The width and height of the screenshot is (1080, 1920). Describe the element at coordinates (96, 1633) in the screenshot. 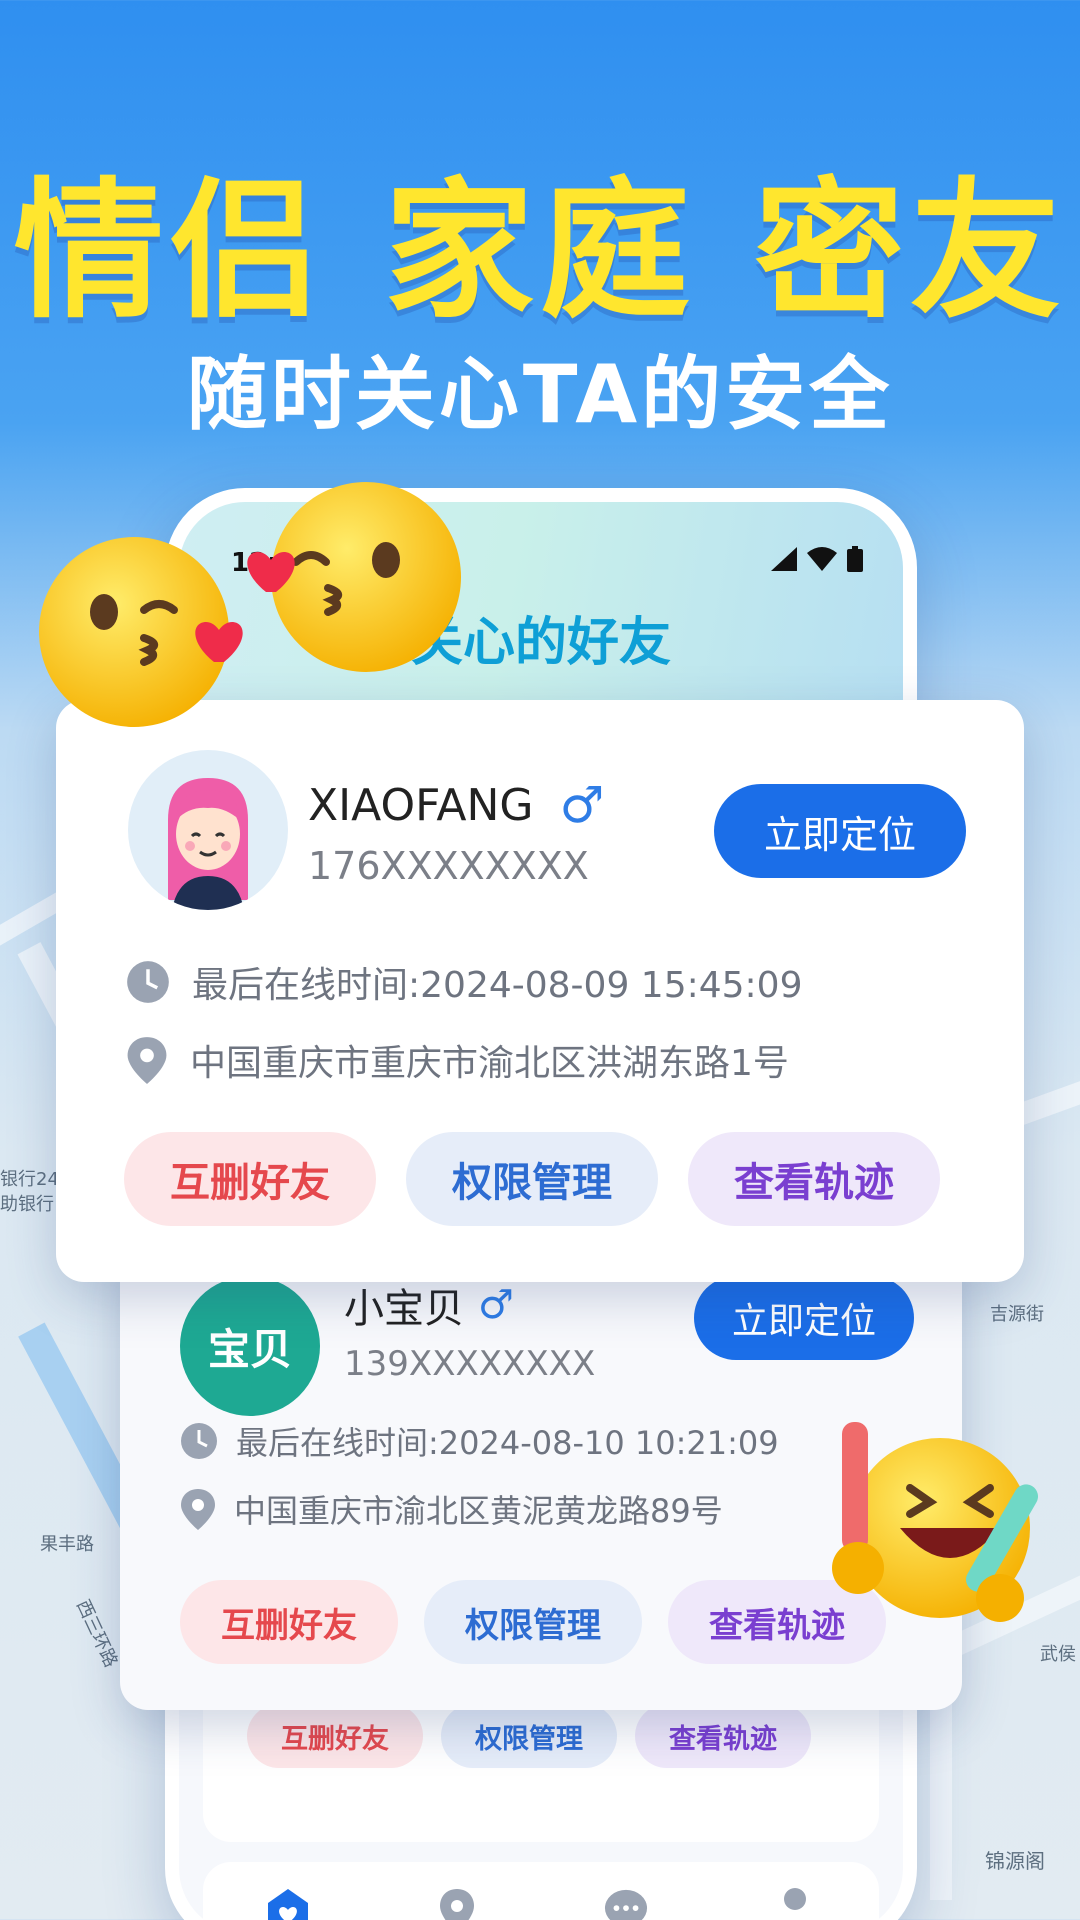

I see `map-label: 西三环路` at that location.